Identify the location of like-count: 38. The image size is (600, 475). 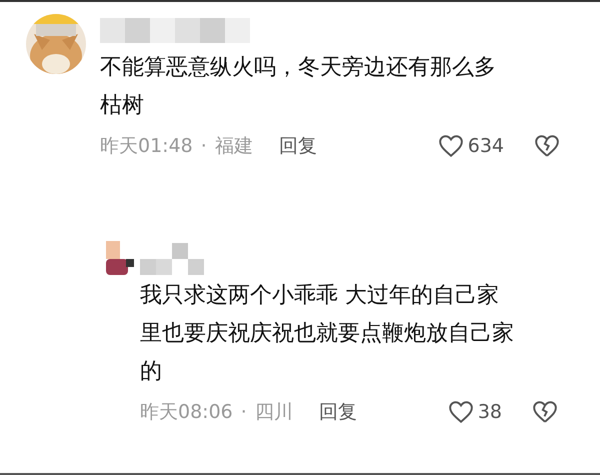
(490, 412).